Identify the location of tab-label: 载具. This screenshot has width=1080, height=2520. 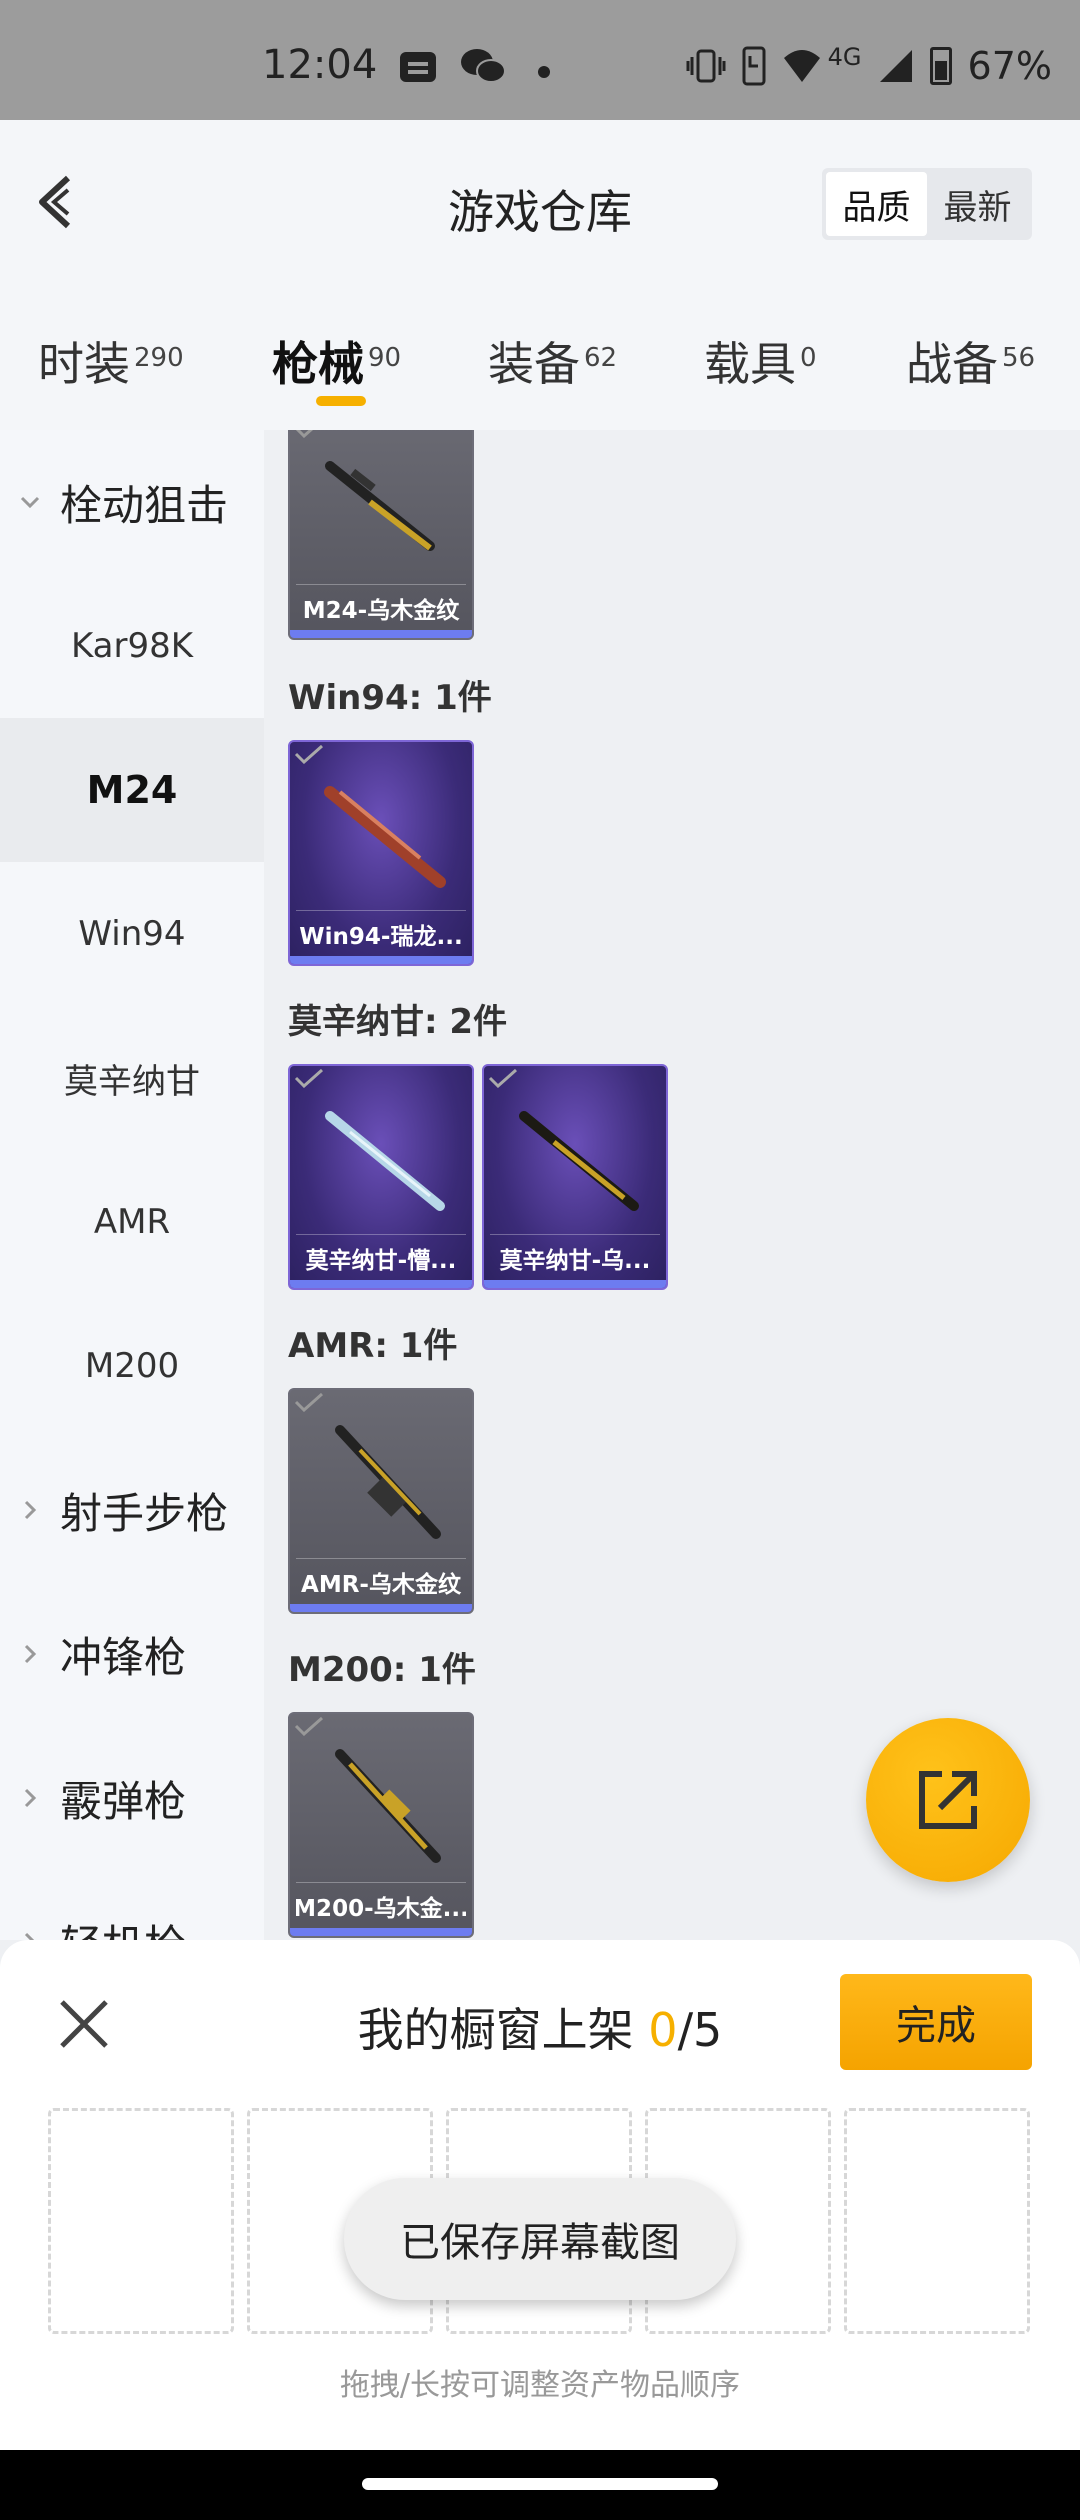
(750, 364).